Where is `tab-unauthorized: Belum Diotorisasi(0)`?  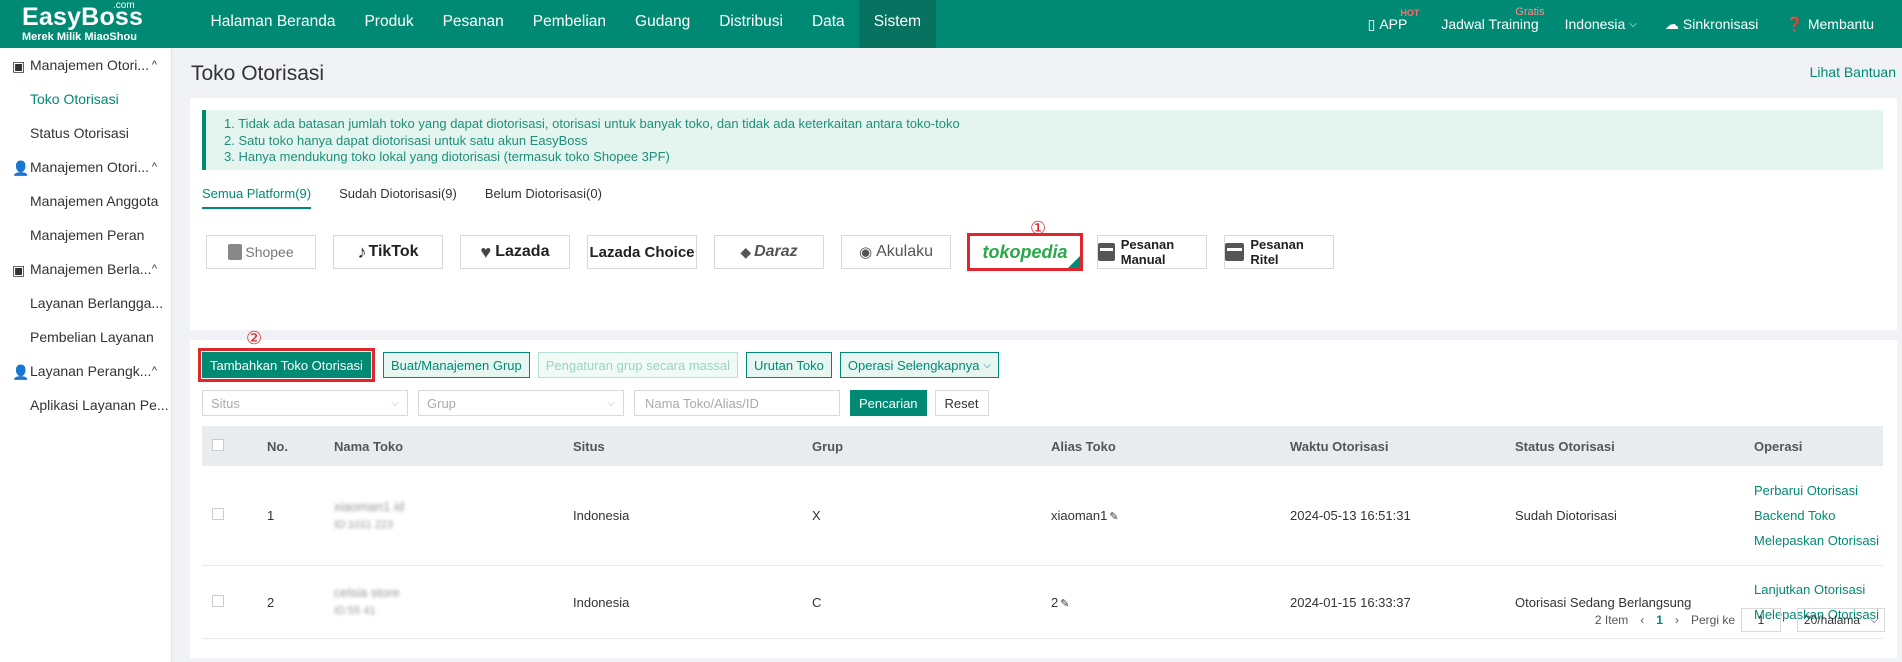 tab-unauthorized: Belum Diotorisasi(0) is located at coordinates (543, 197).